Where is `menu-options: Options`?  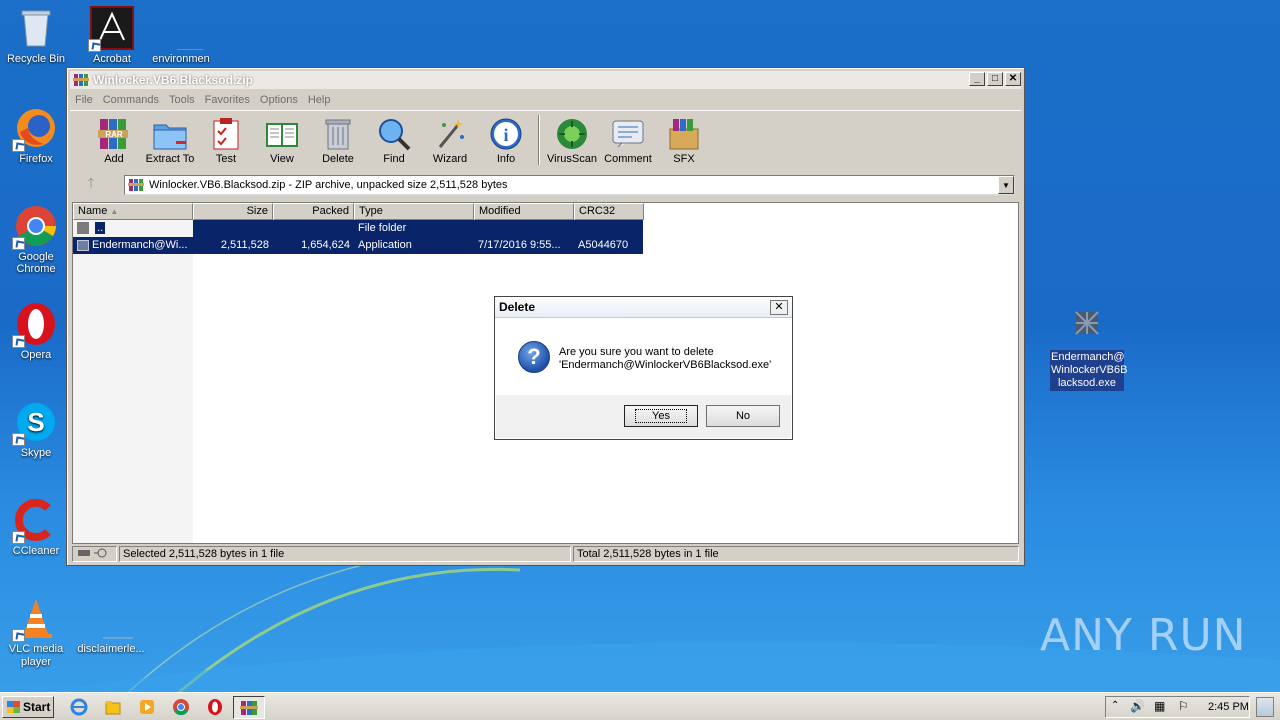
menu-options: Options is located at coordinates (279, 100).